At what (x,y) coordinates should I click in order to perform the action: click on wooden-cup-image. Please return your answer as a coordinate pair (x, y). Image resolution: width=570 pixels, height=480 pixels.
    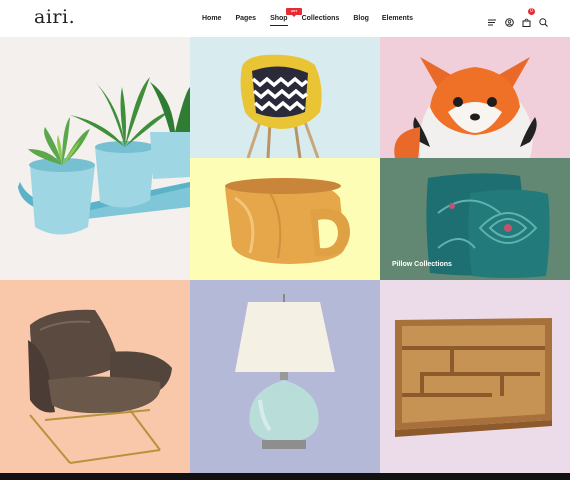
    Looking at the image, I should click on (287, 221).